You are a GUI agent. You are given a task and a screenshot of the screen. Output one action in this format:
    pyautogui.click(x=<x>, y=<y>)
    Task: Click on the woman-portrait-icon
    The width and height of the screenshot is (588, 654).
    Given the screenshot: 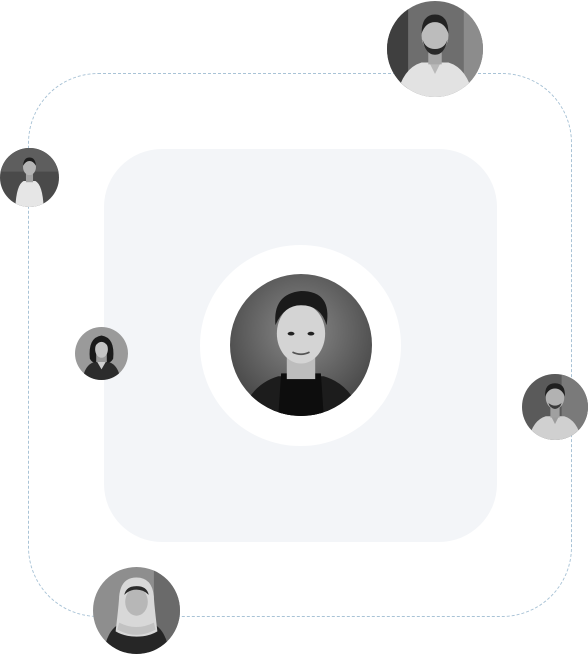 What is the action you would take?
    pyautogui.click(x=101, y=353)
    